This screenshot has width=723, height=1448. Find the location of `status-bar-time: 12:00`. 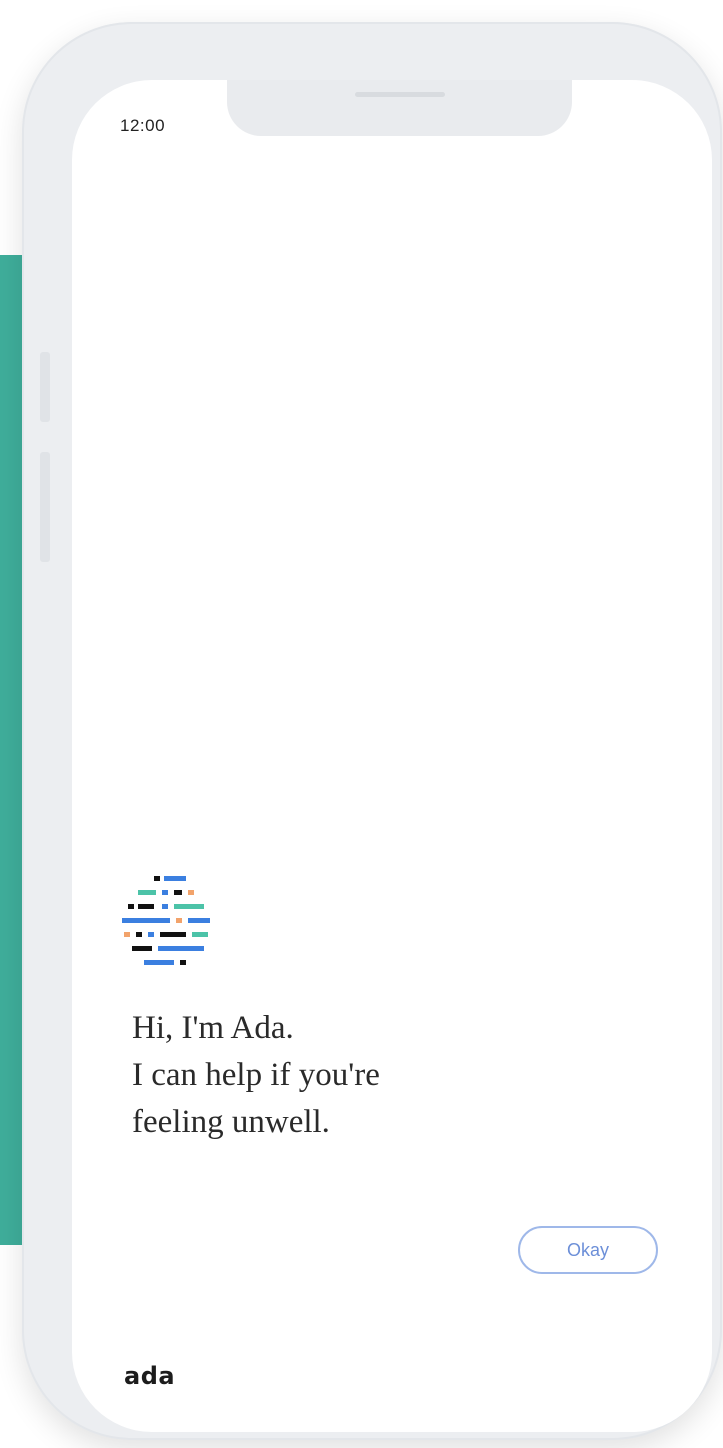

status-bar-time: 12:00 is located at coordinates (143, 125).